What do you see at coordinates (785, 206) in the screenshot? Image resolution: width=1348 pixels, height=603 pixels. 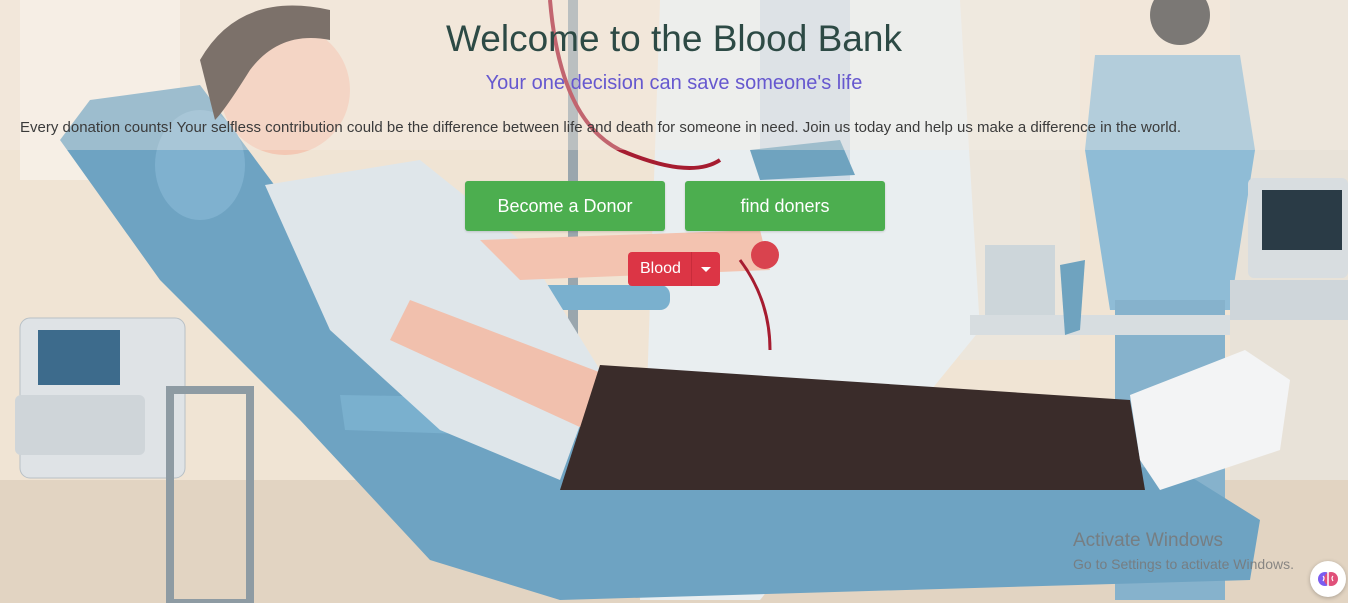 I see `find-donors-button: find doners` at bounding box center [785, 206].